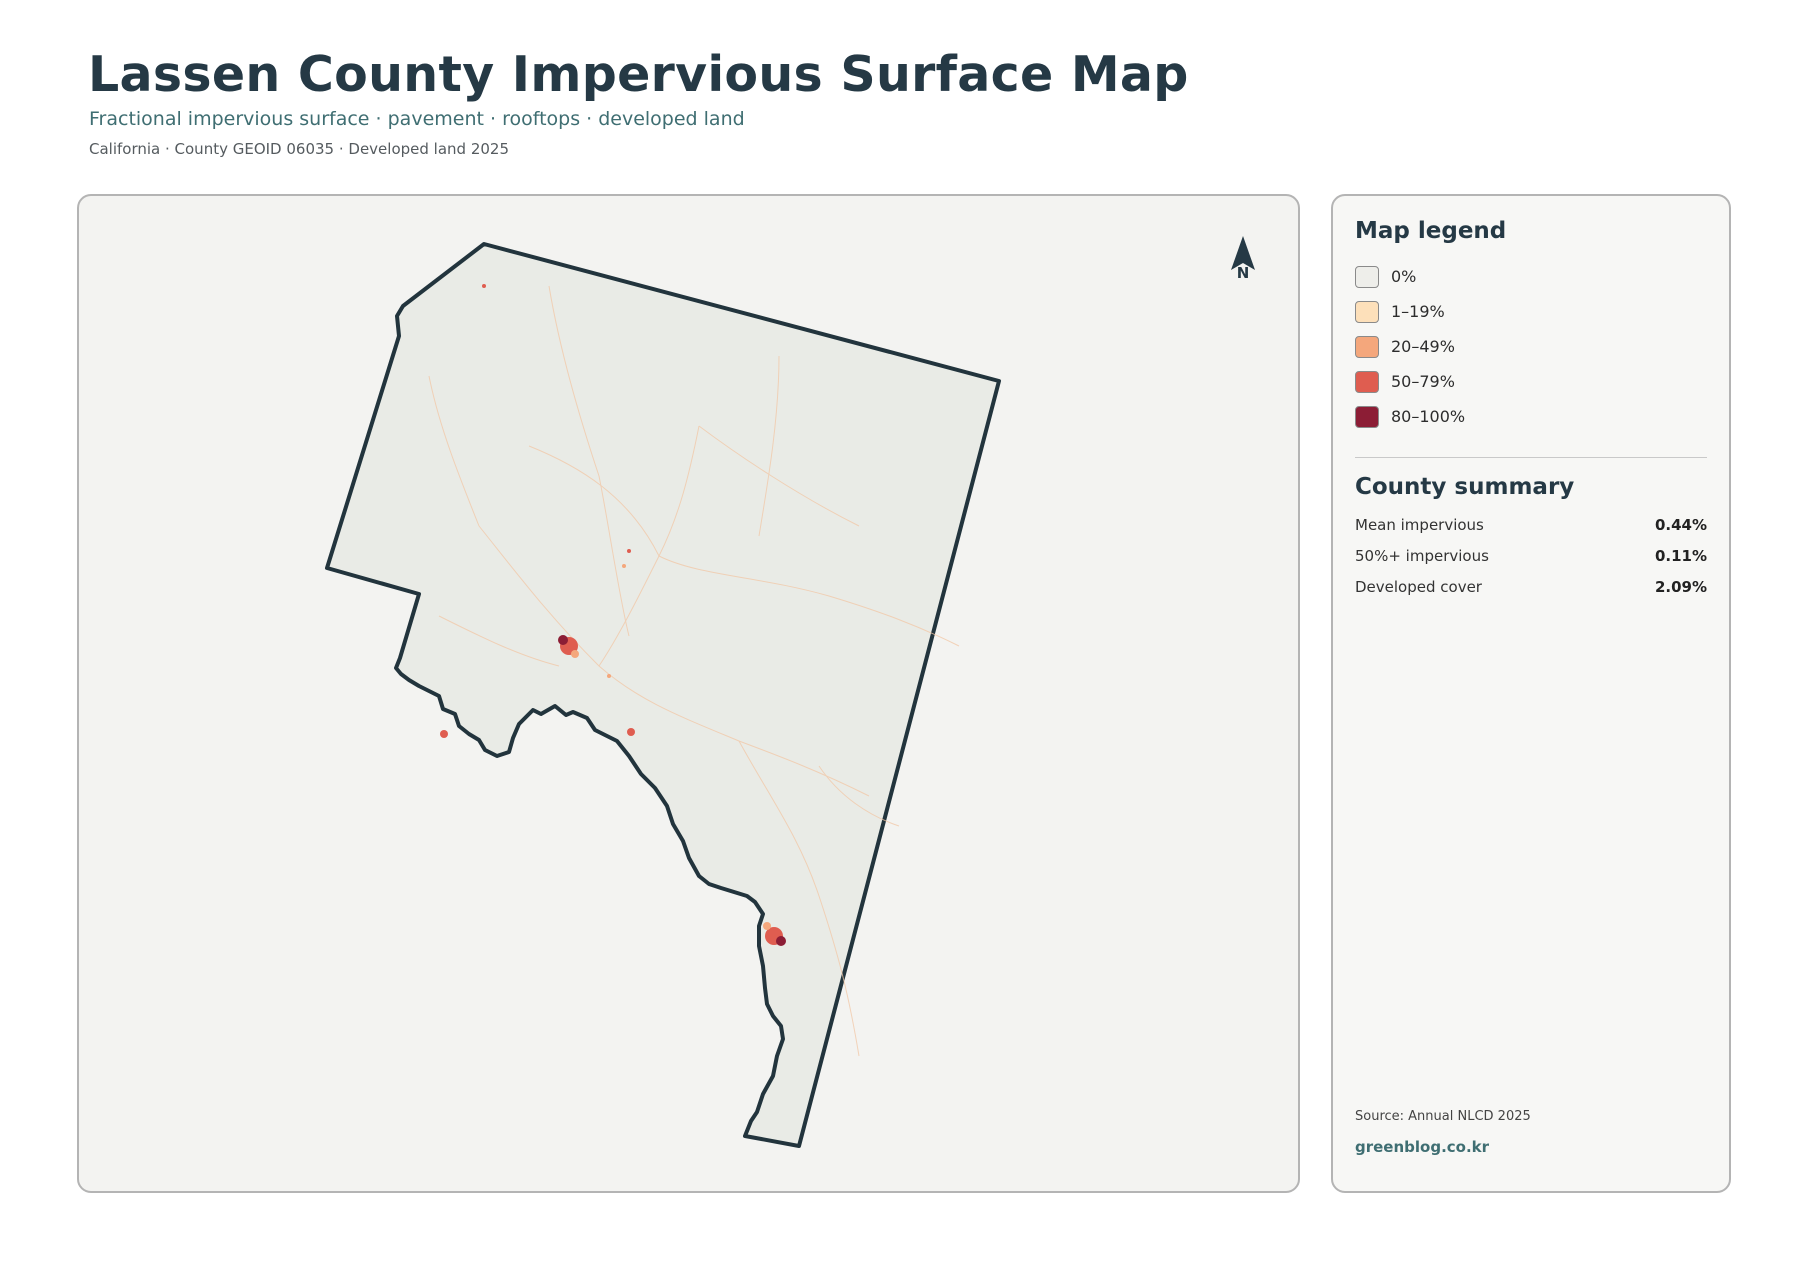  Describe the element at coordinates (1505, 318) in the screenshot. I see `legend-item-1: 1–19%` at that location.